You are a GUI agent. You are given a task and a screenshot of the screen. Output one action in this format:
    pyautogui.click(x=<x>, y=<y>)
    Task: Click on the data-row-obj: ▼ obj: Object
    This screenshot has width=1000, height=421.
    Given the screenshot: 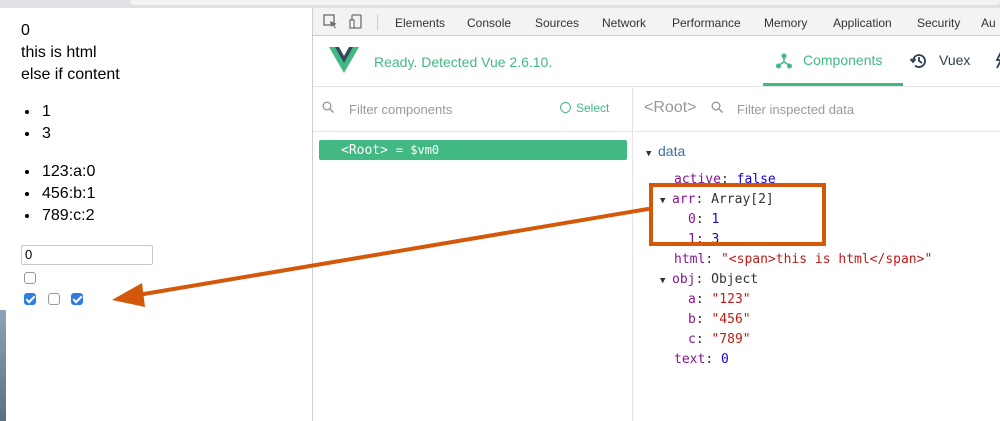 What is the action you would take?
    pyautogui.click(x=709, y=280)
    